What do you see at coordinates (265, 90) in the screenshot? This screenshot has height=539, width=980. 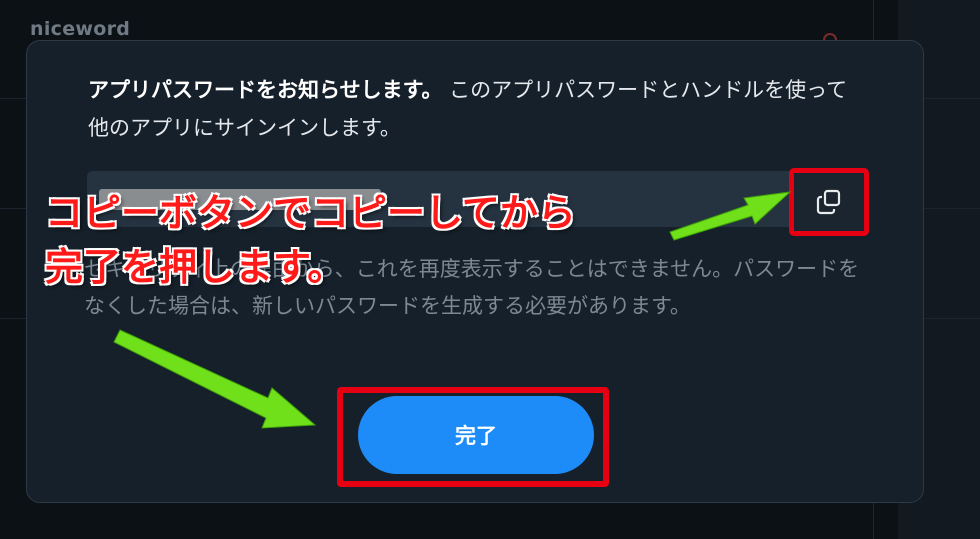 I see `dialog-message-strong: アプリパスワードをお知らせします。` at bounding box center [265, 90].